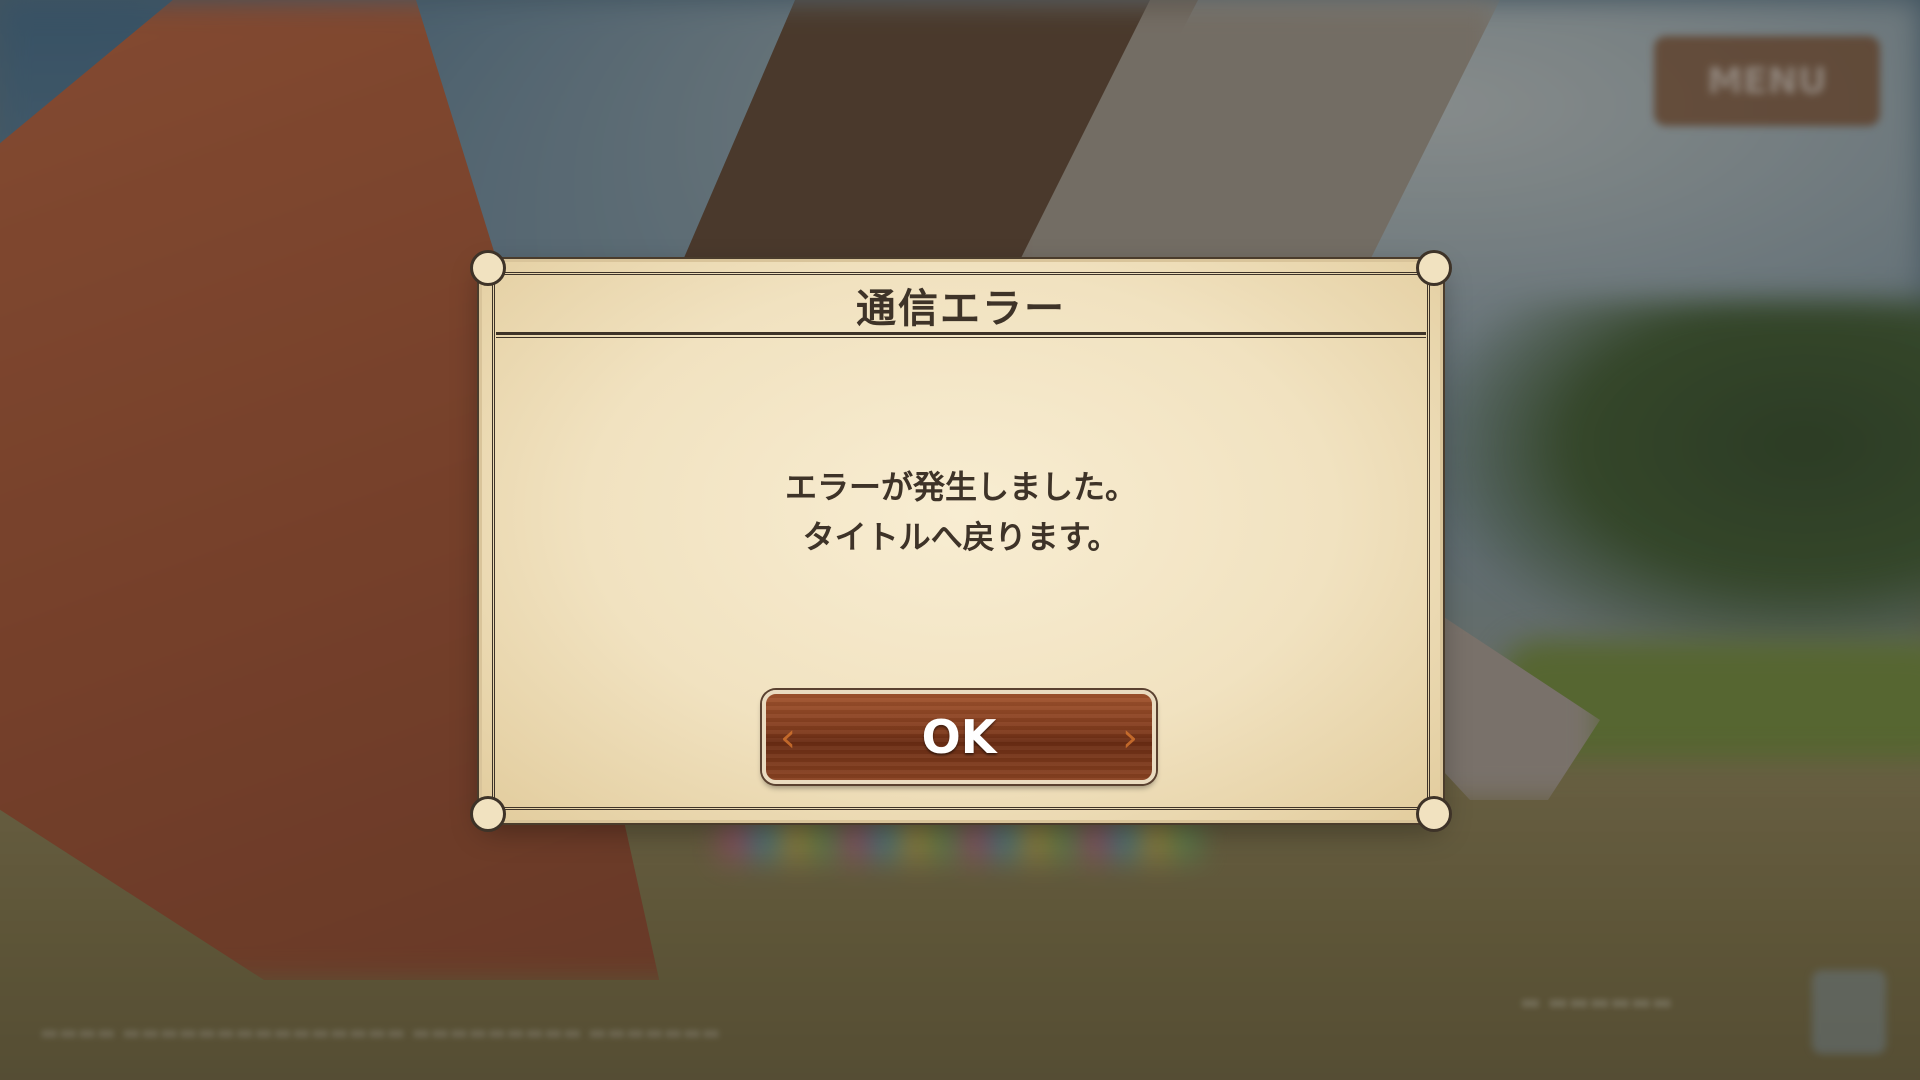 The width and height of the screenshot is (1920, 1080). I want to click on ok-button: ‹ OK ›, so click(959, 737).